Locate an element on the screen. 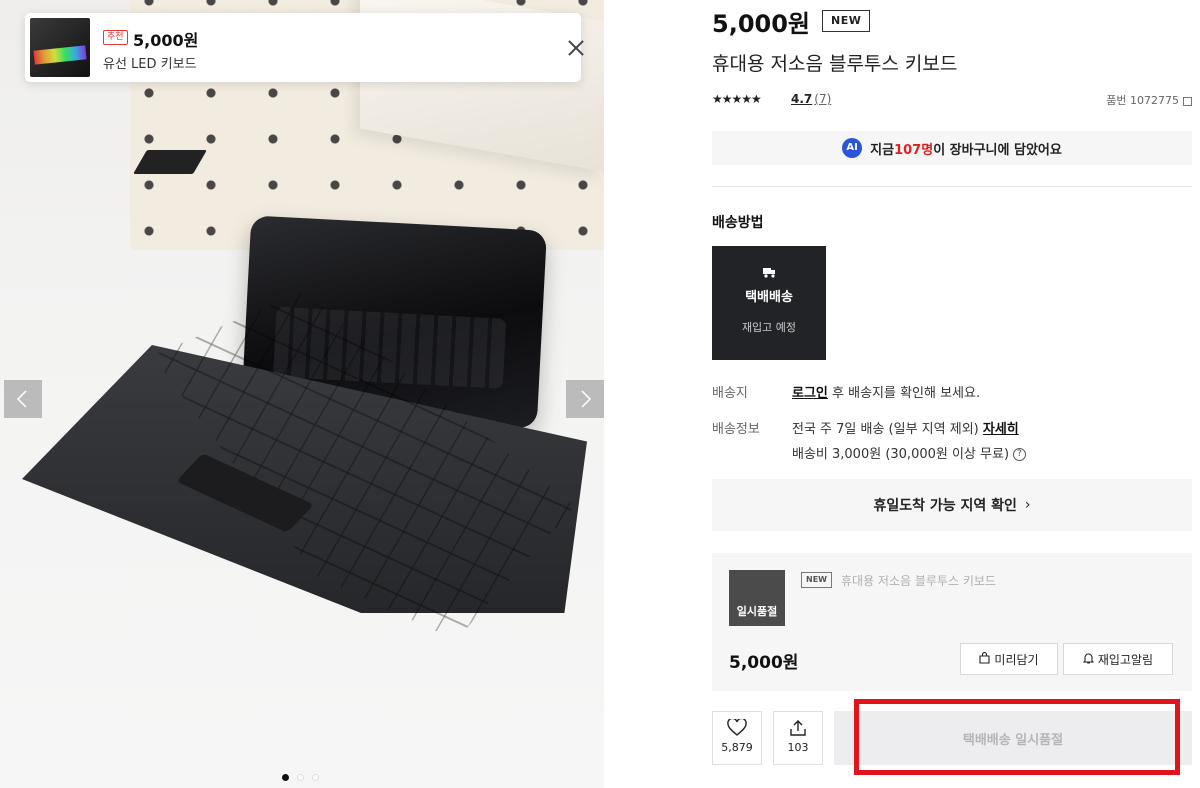 This screenshot has width=1200, height=788. shipping-info-text: 전국 주 7일 배송 (일부 지역 제외) is located at coordinates (887, 429).